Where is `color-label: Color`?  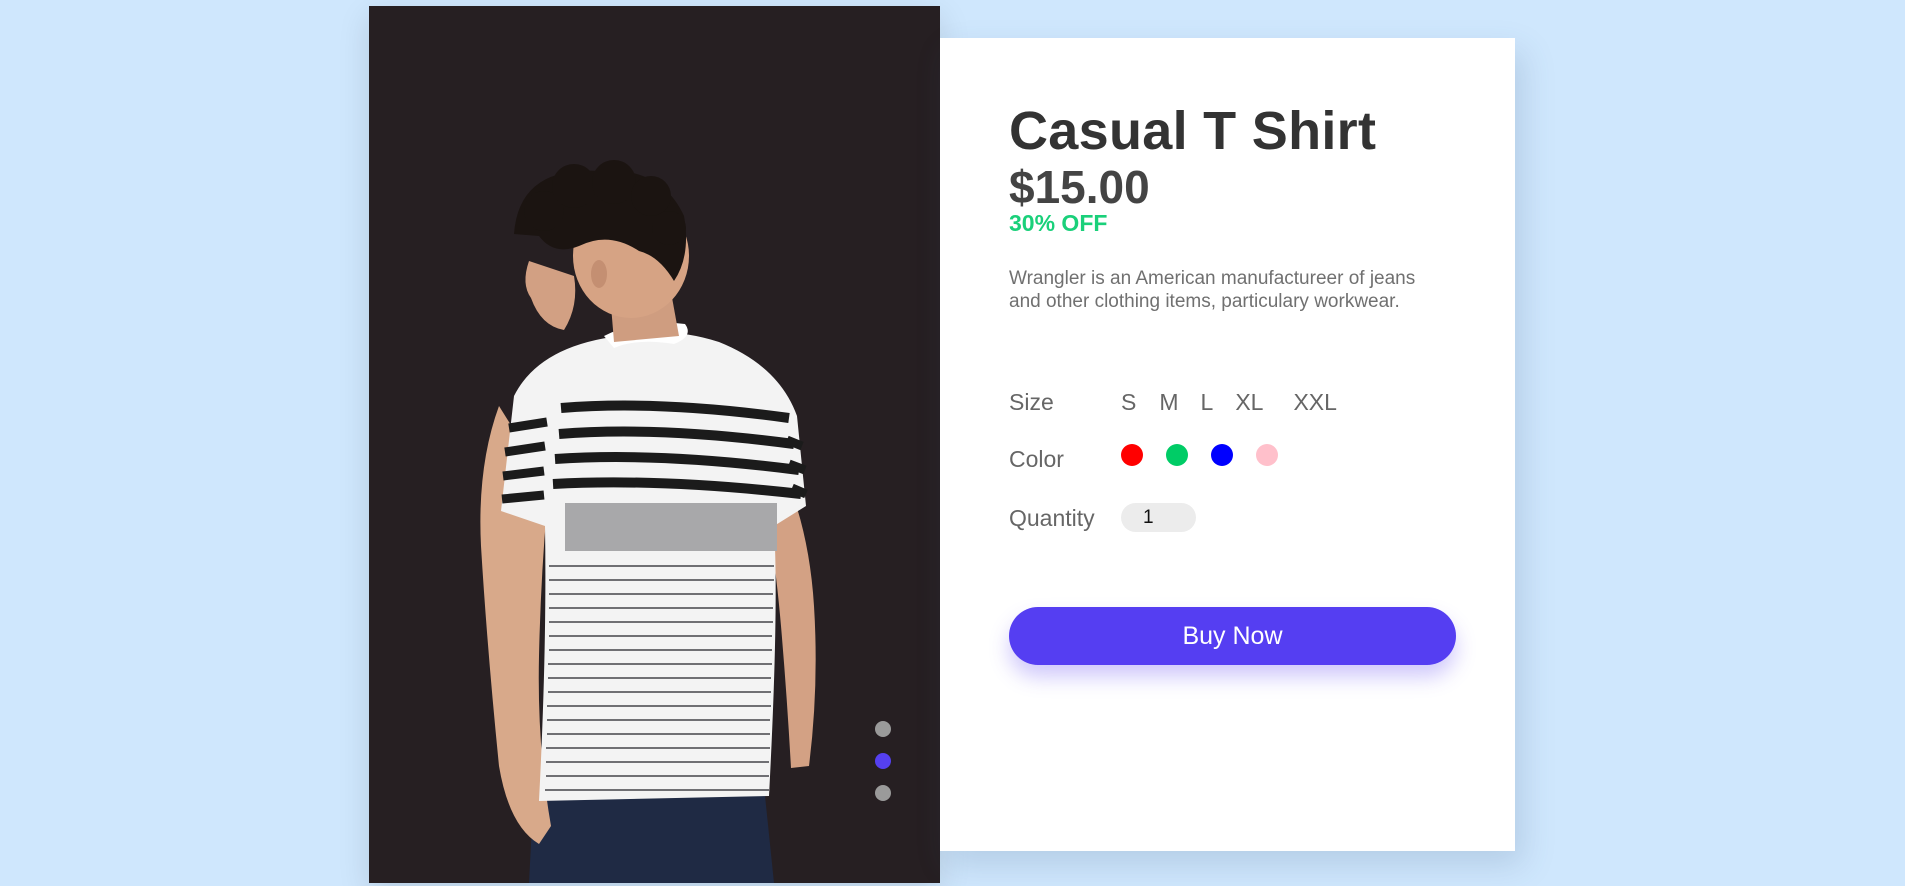 color-label: Color is located at coordinates (1036, 459).